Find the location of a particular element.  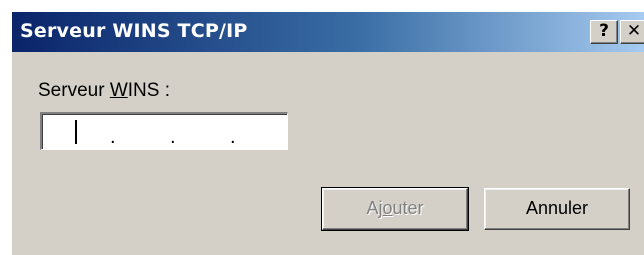

add-button: Ajouter is located at coordinates (395, 209).